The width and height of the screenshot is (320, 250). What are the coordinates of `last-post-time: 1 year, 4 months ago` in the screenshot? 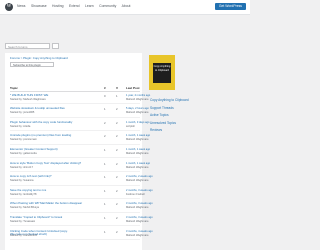 It's located at (138, 95).